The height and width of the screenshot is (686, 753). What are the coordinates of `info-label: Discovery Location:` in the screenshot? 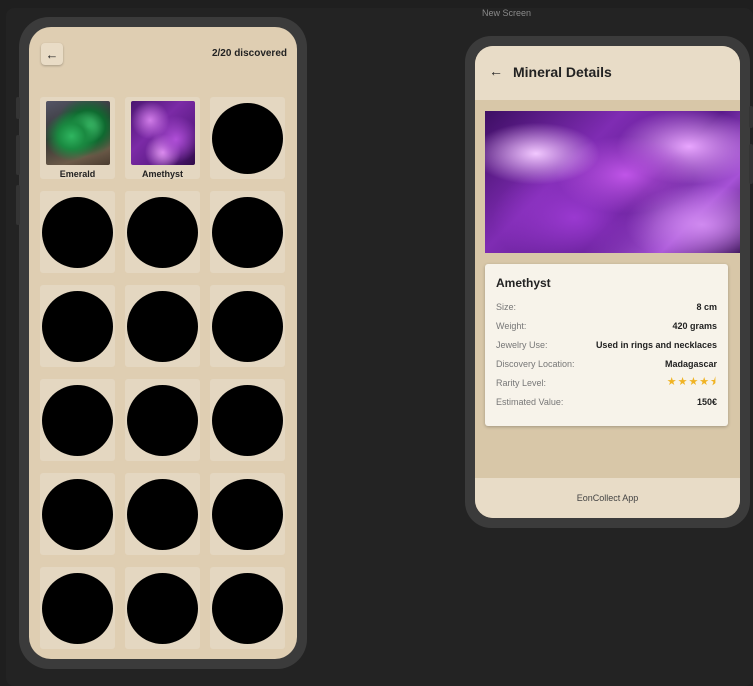 It's located at (535, 363).